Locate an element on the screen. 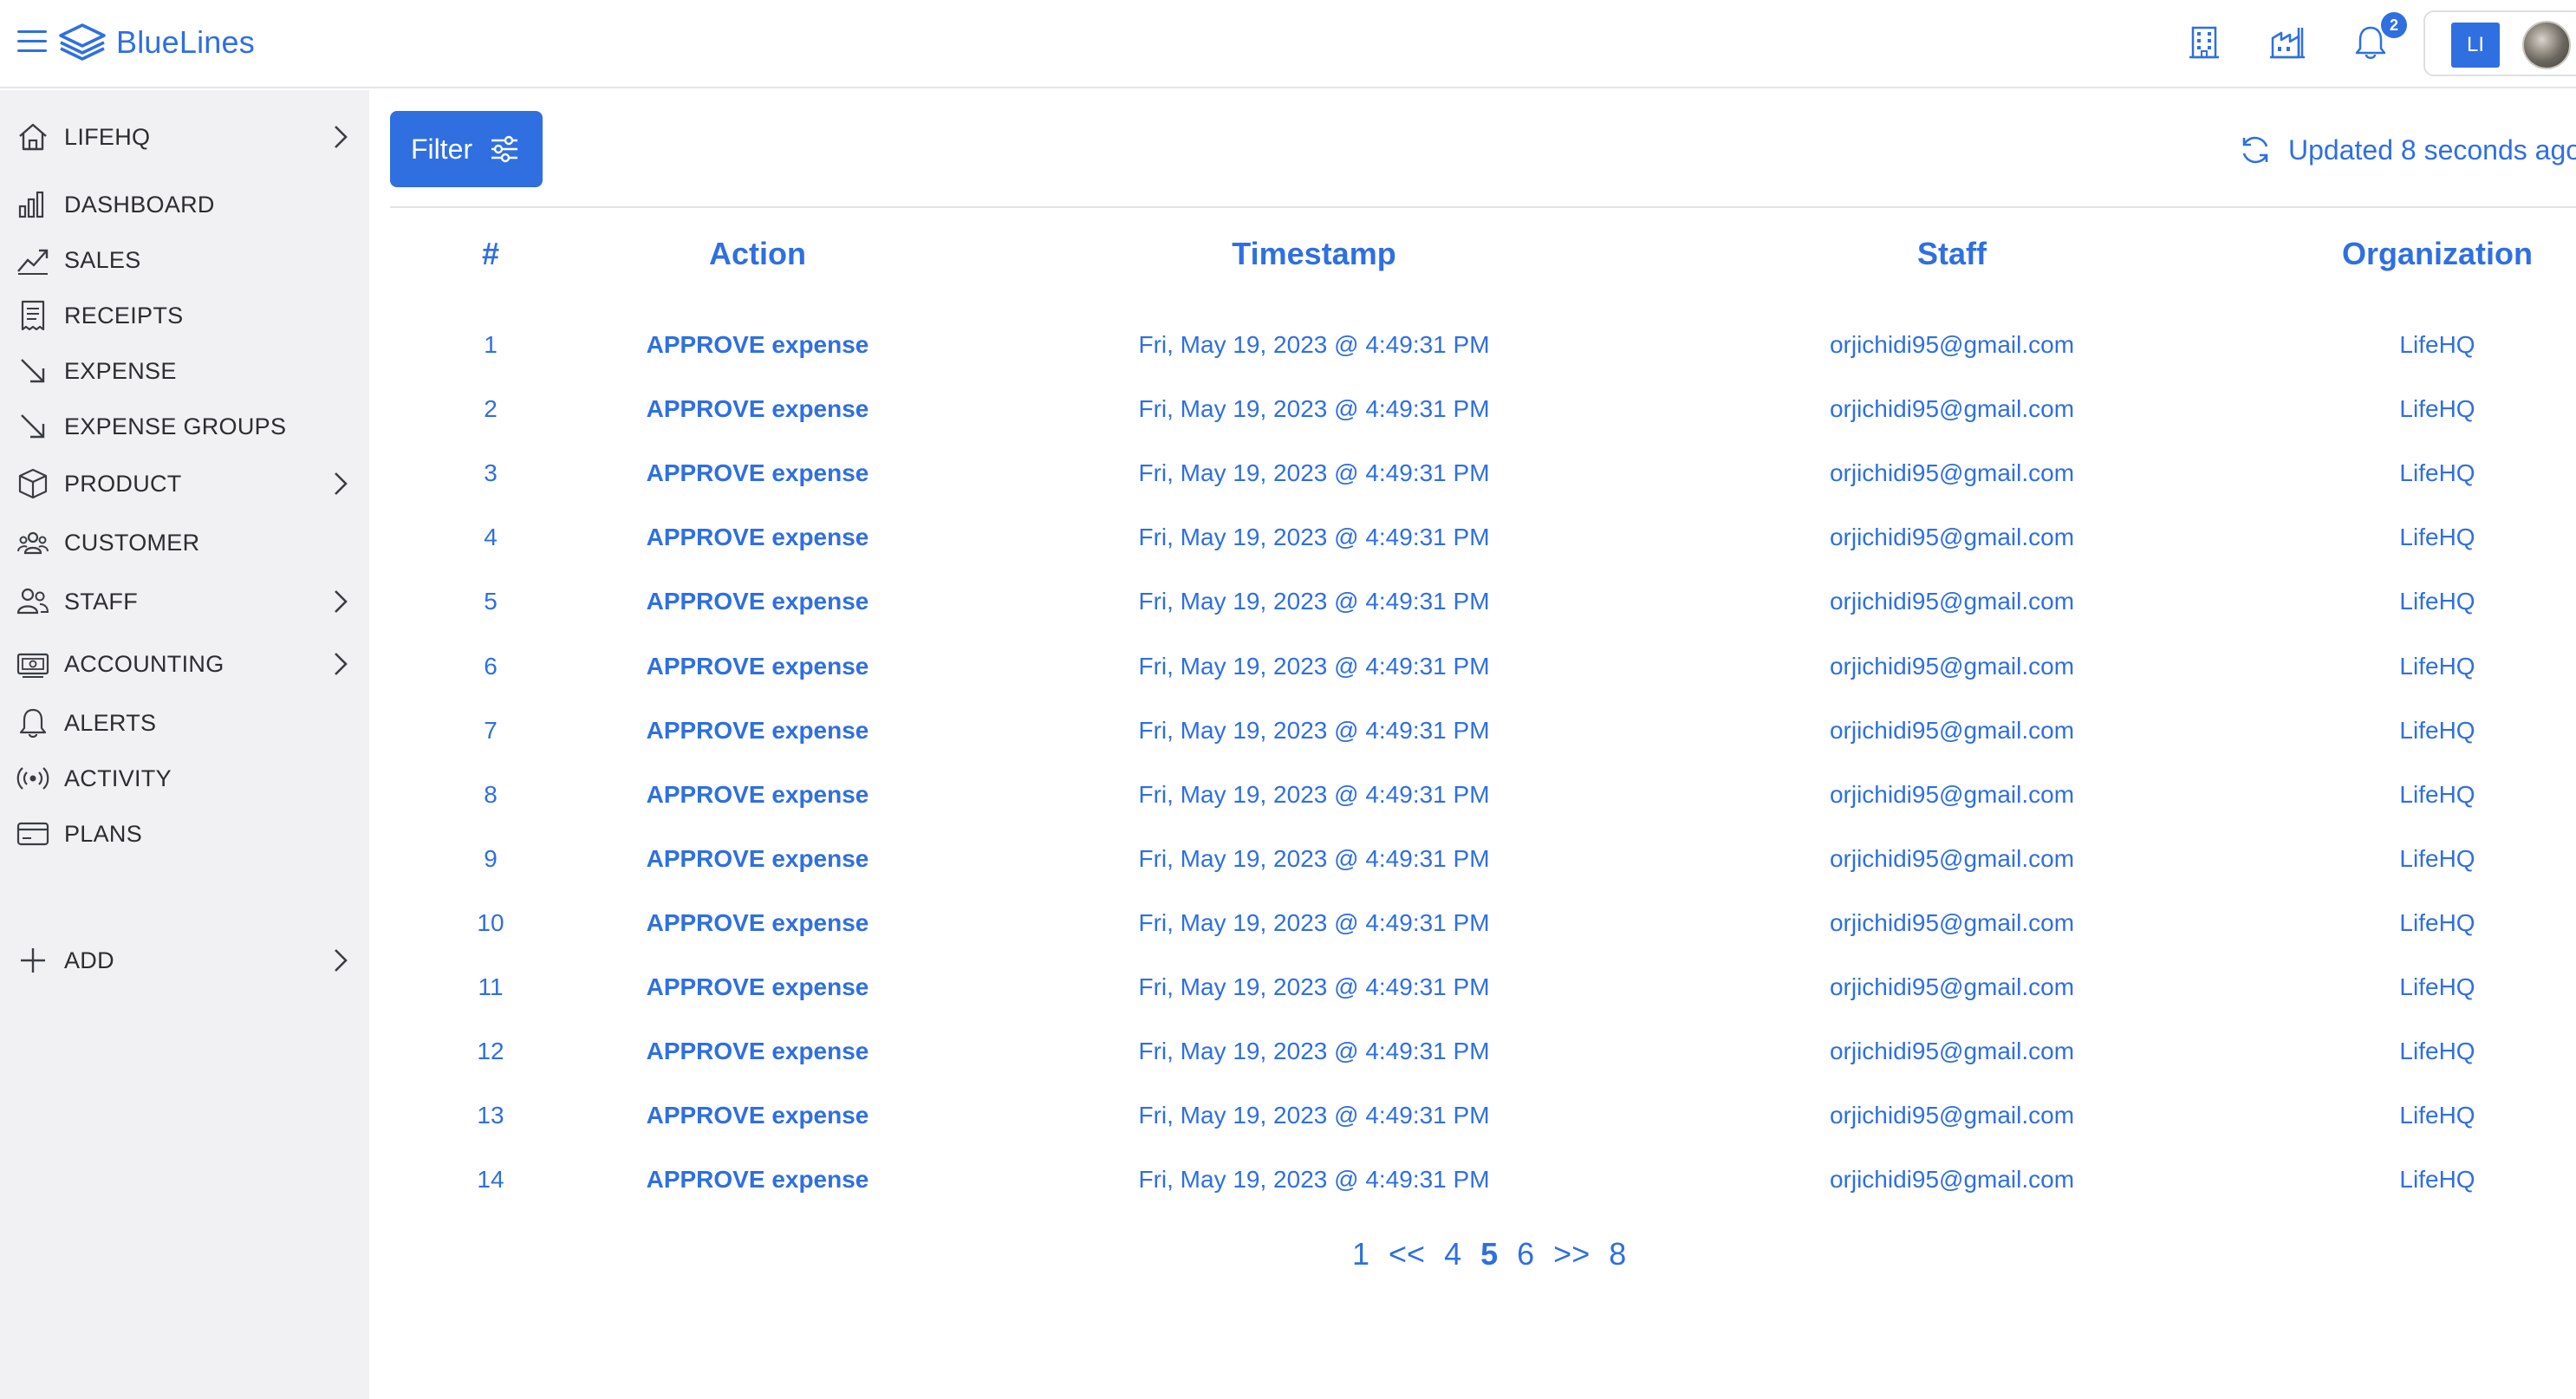 The width and height of the screenshot is (2576, 1399). refresh-icon is located at coordinates (2255, 150).